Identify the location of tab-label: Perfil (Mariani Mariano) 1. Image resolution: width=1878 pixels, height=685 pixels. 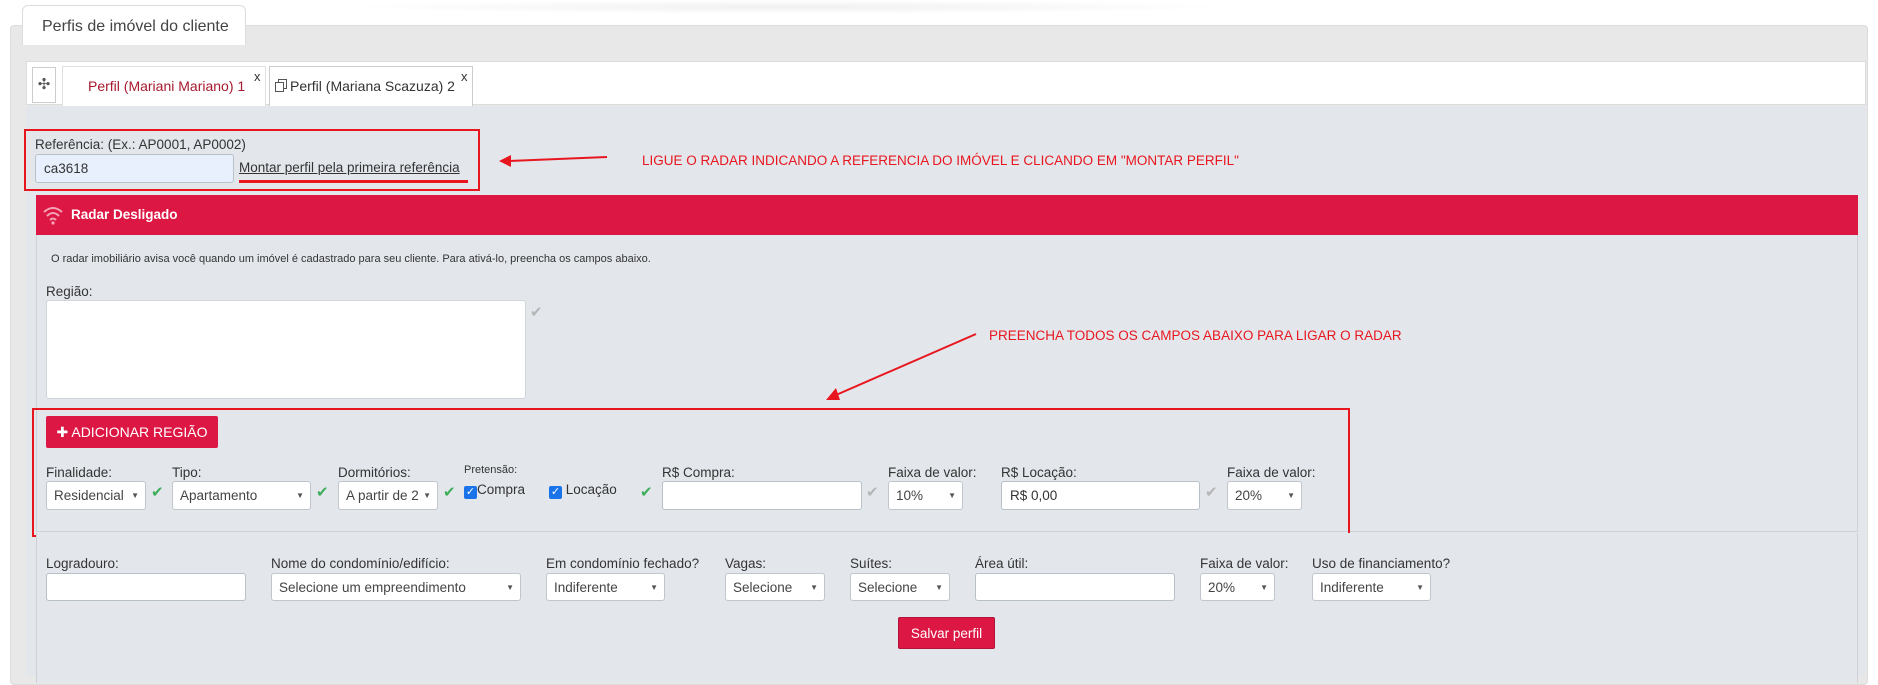
(167, 86).